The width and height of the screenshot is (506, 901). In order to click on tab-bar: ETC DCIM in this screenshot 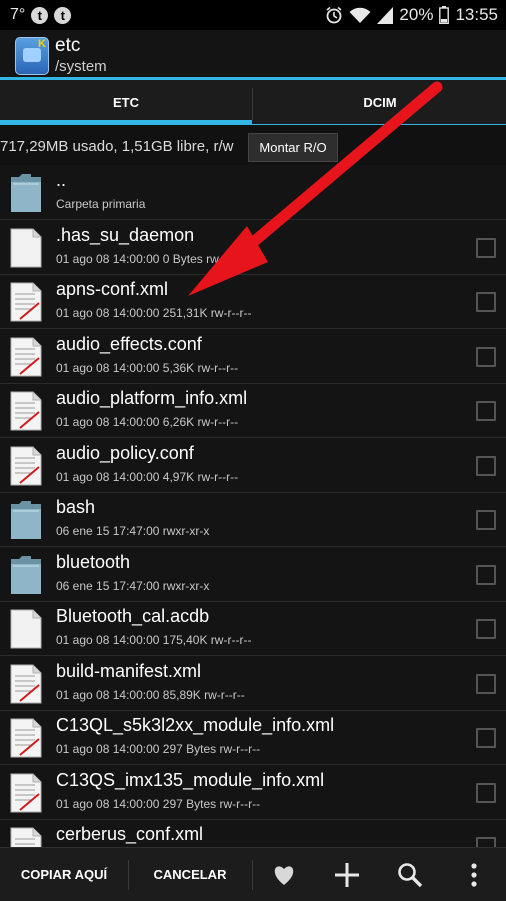, I will do `click(253, 102)`.